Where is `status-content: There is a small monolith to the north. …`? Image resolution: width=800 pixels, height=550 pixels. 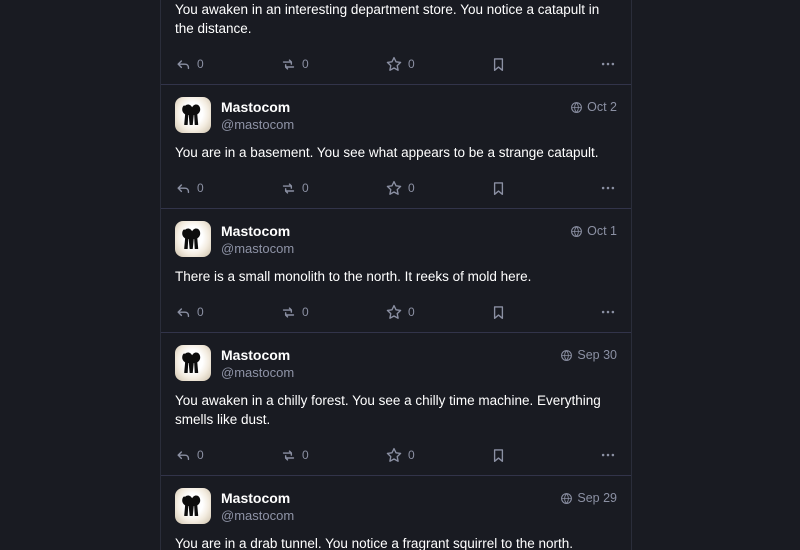 status-content: There is a small monolith to the north. … is located at coordinates (353, 276).